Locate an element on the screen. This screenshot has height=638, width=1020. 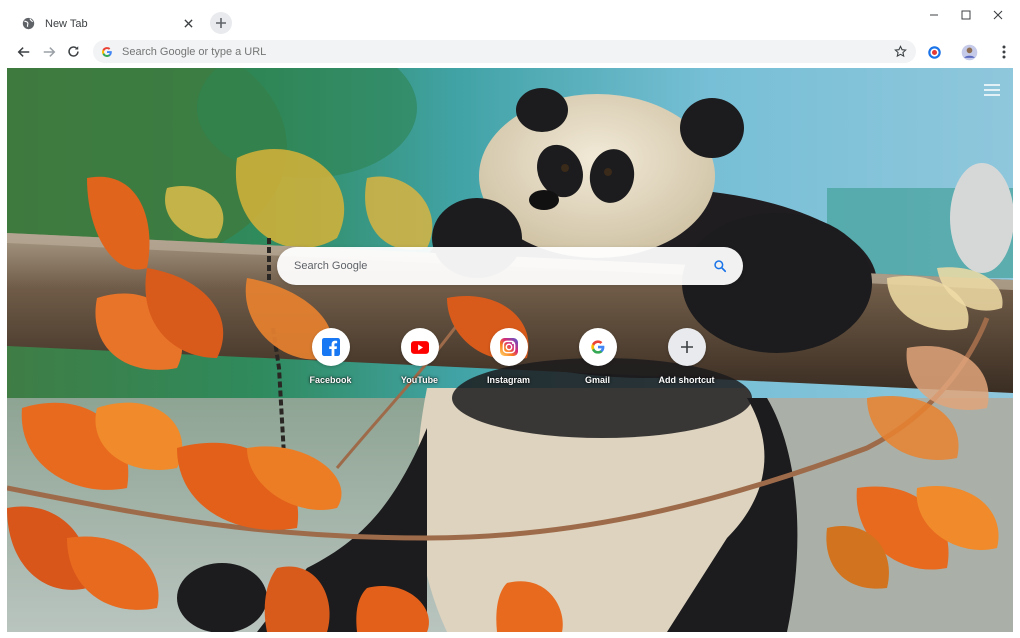
new-tab-button is located at coordinates (221, 23).